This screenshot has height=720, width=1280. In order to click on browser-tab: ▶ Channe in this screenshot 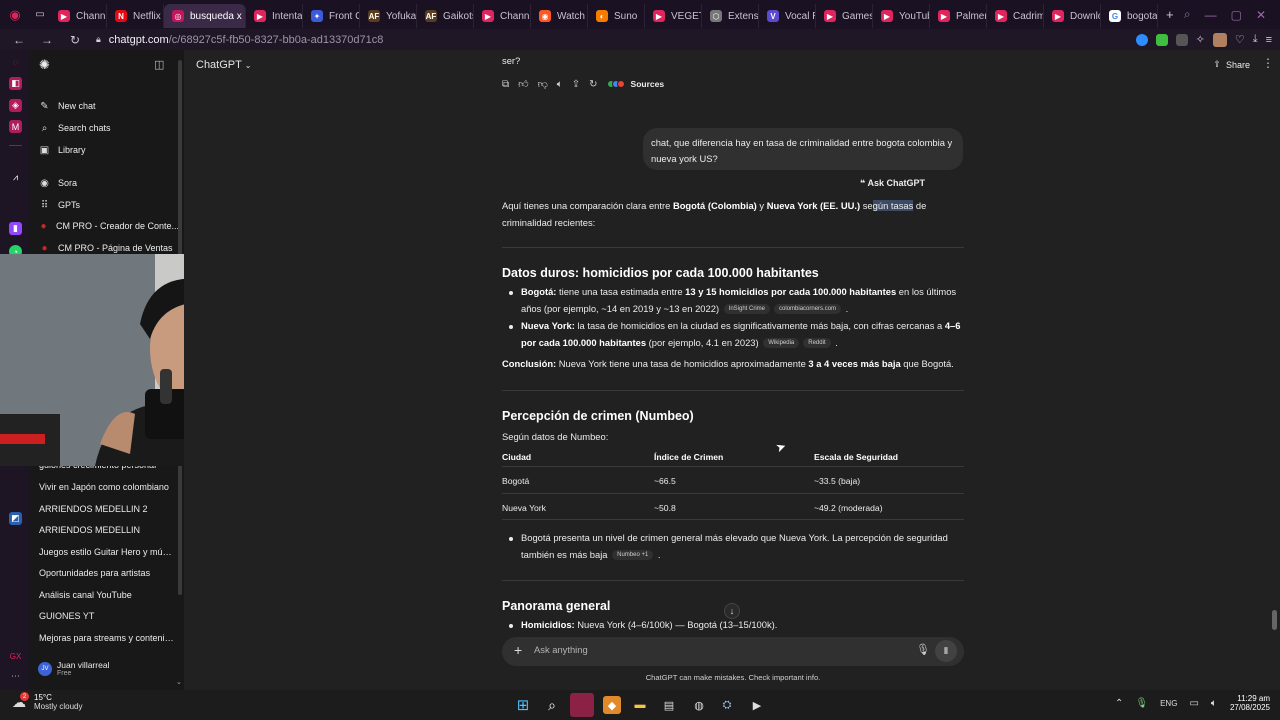, I will do `click(78, 16)`.